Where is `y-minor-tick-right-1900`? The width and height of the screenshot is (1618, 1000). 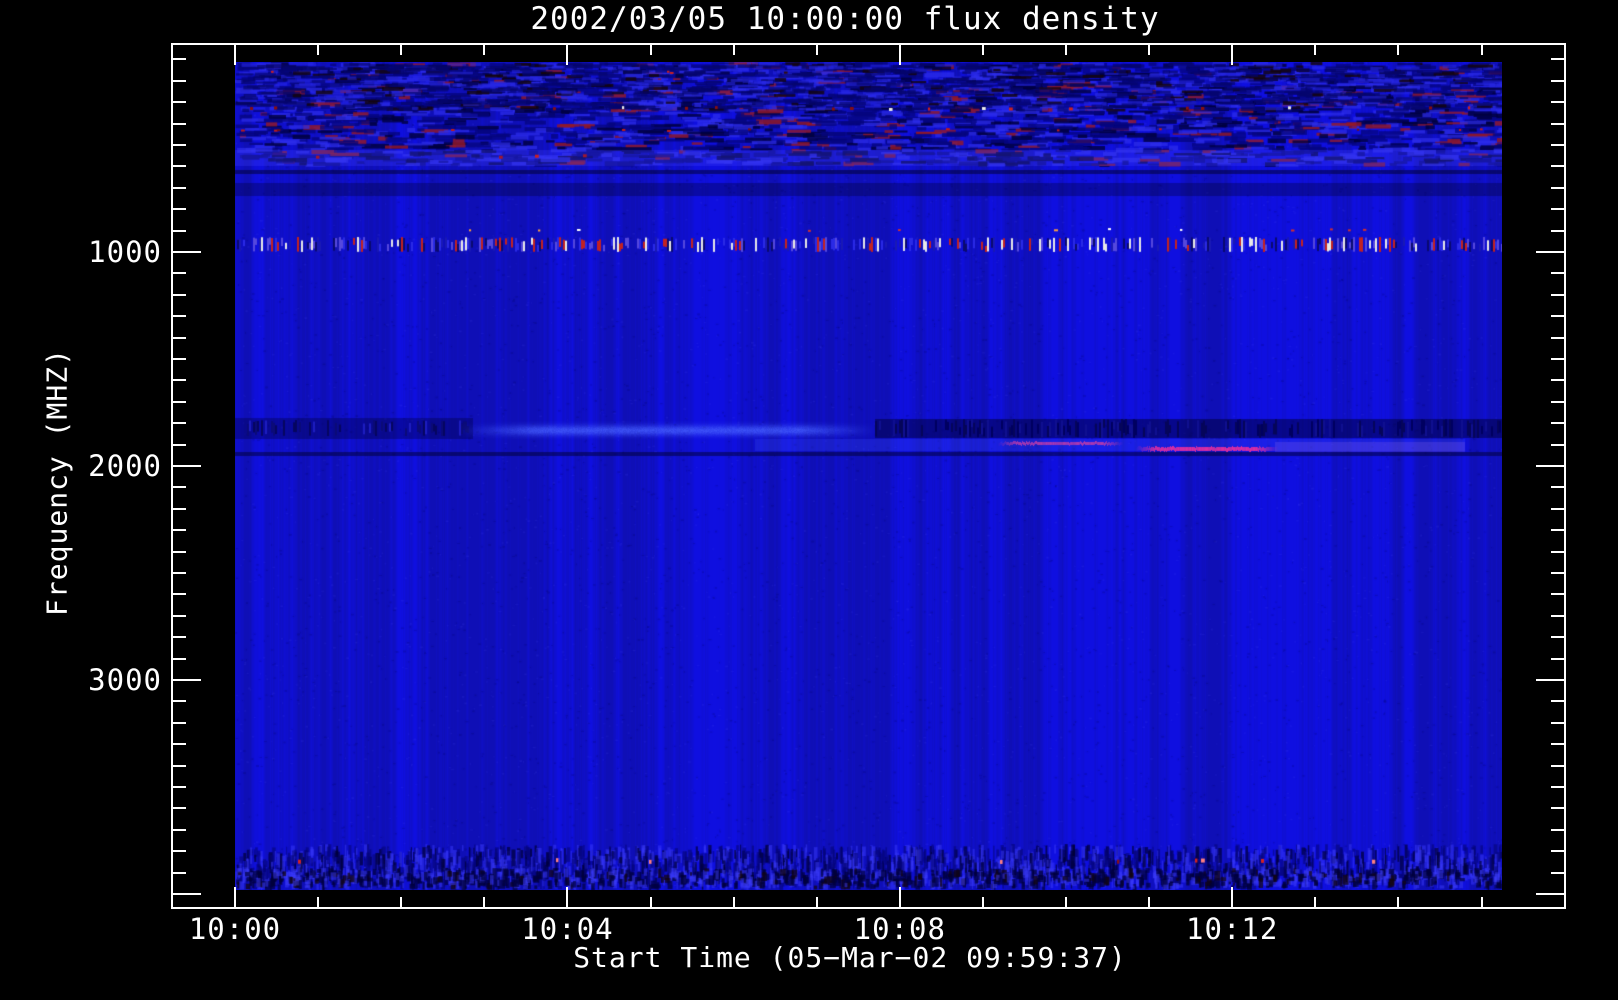 y-minor-tick-right-1900 is located at coordinates (1557, 444).